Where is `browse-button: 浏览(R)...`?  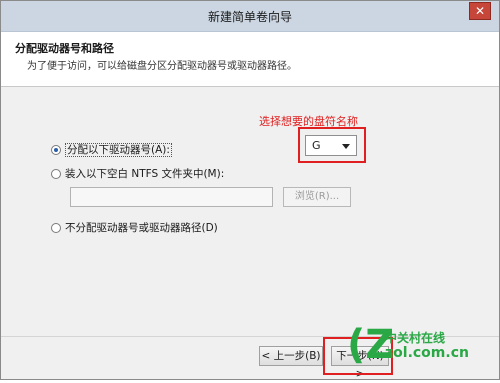
browse-button: 浏览(R)... is located at coordinates (317, 197).